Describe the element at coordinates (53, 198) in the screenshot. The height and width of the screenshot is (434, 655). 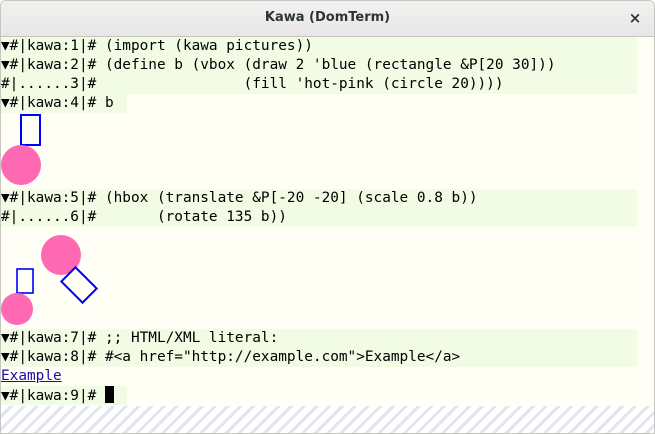
I see `prompt: ▼#|kawa:5|#` at that location.